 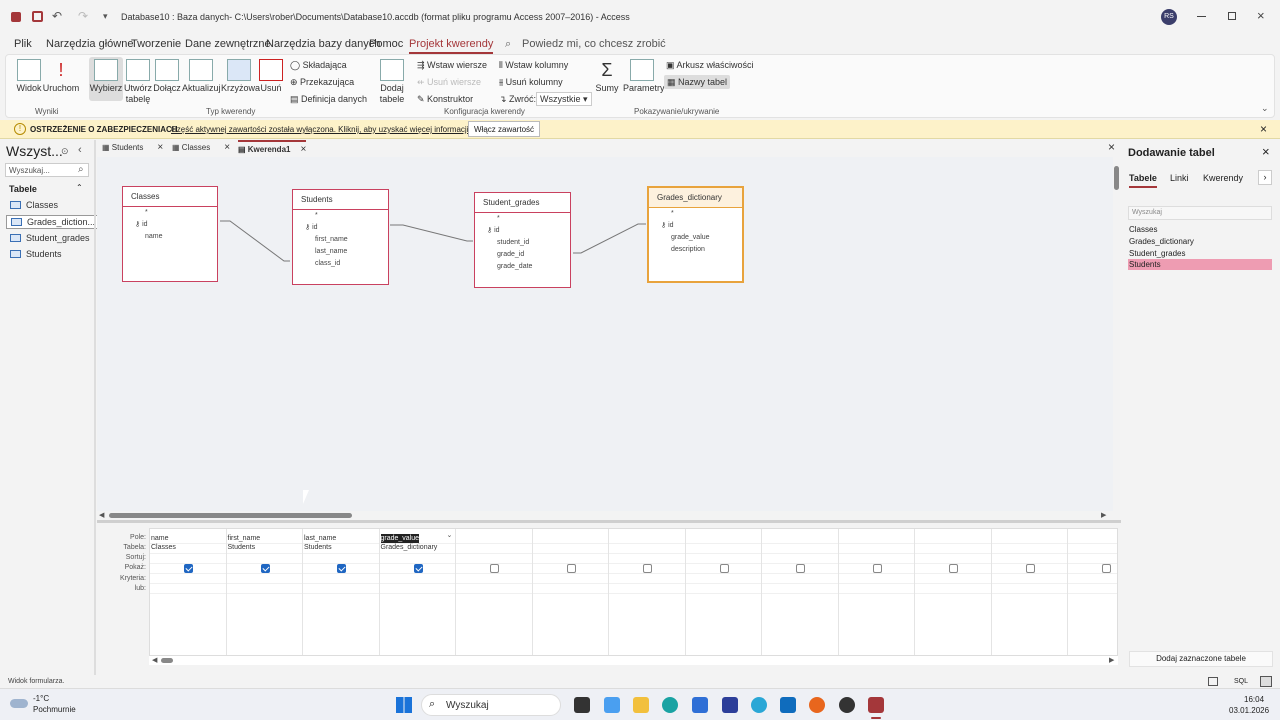 I want to click on pane-tab-tabele: Tabele, so click(x=1143, y=180).